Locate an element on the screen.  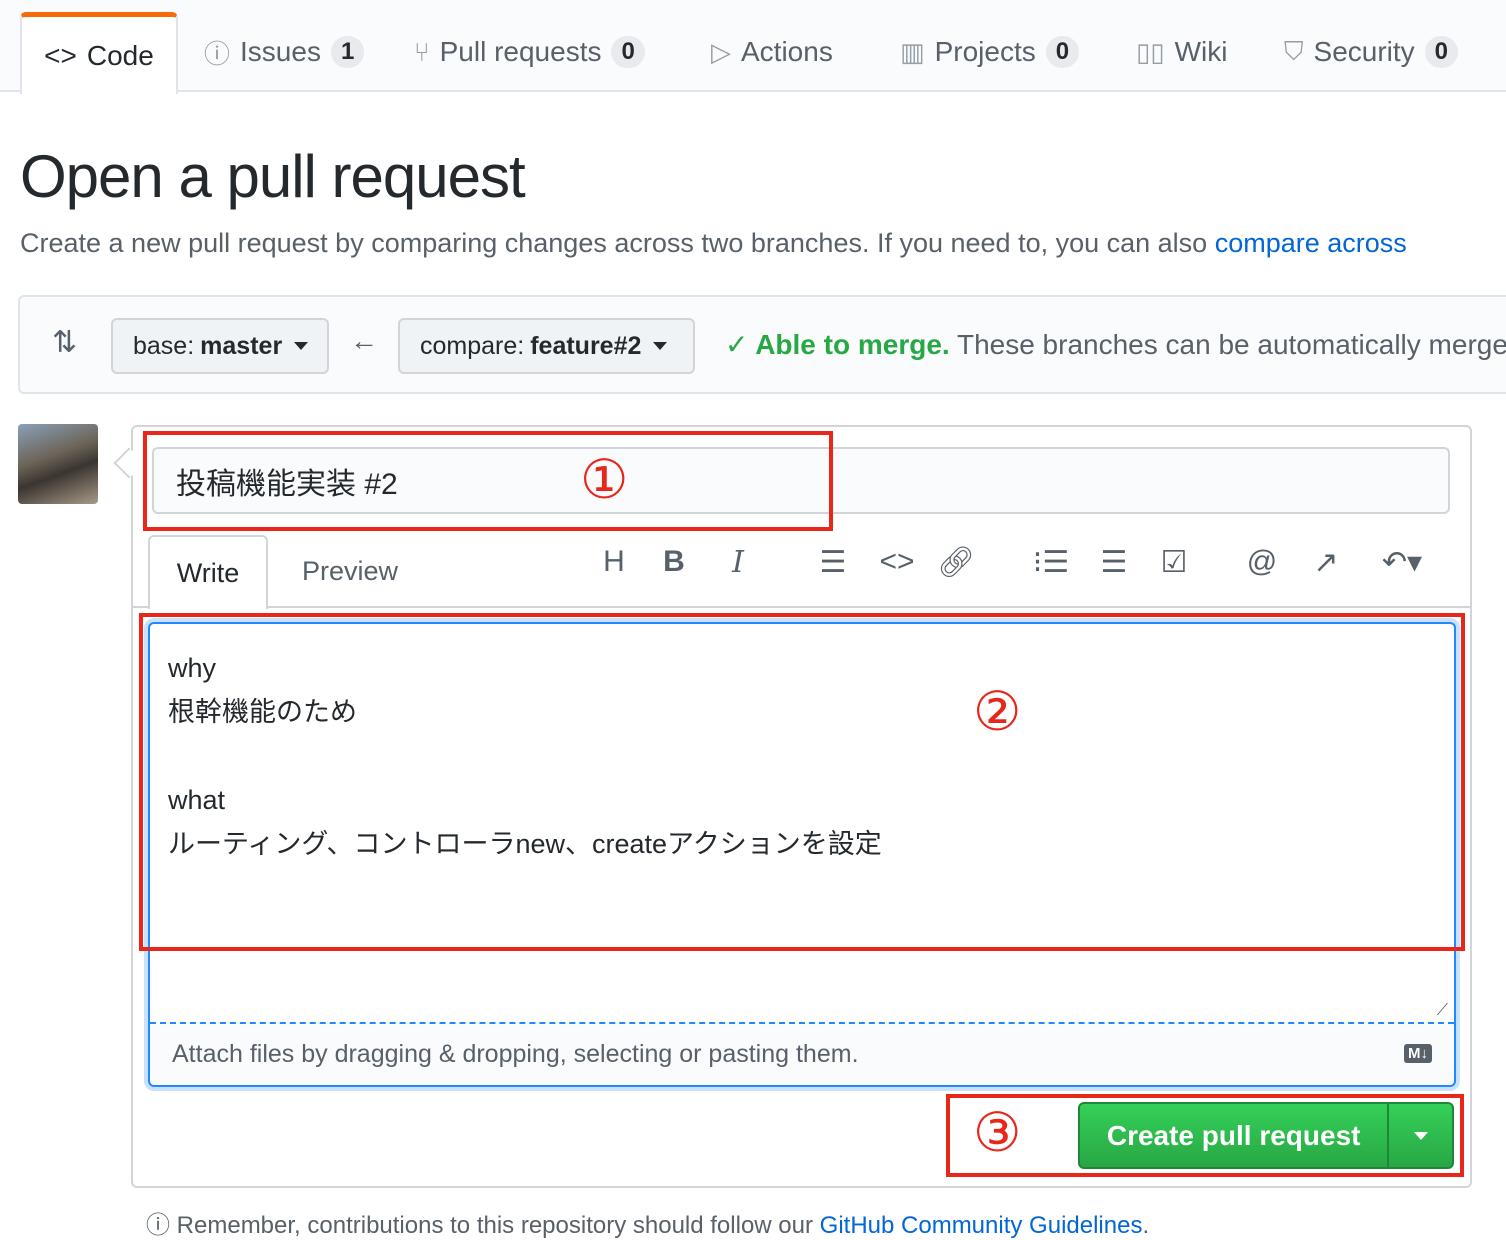
italic-icon: I is located at coordinates (738, 562).